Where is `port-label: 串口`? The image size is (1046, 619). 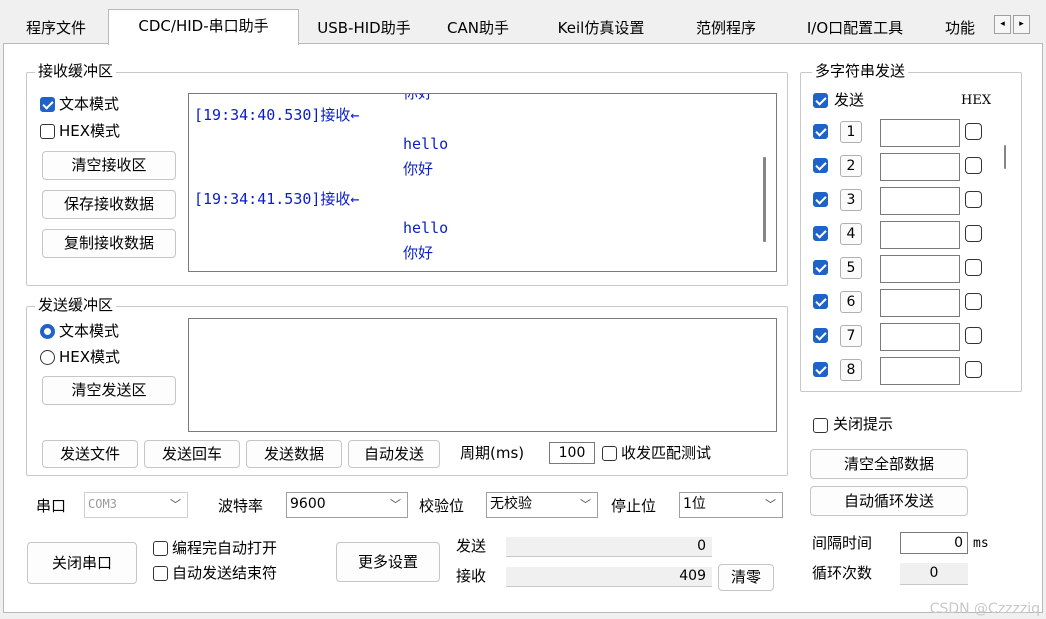
port-label: 串口 is located at coordinates (51, 506).